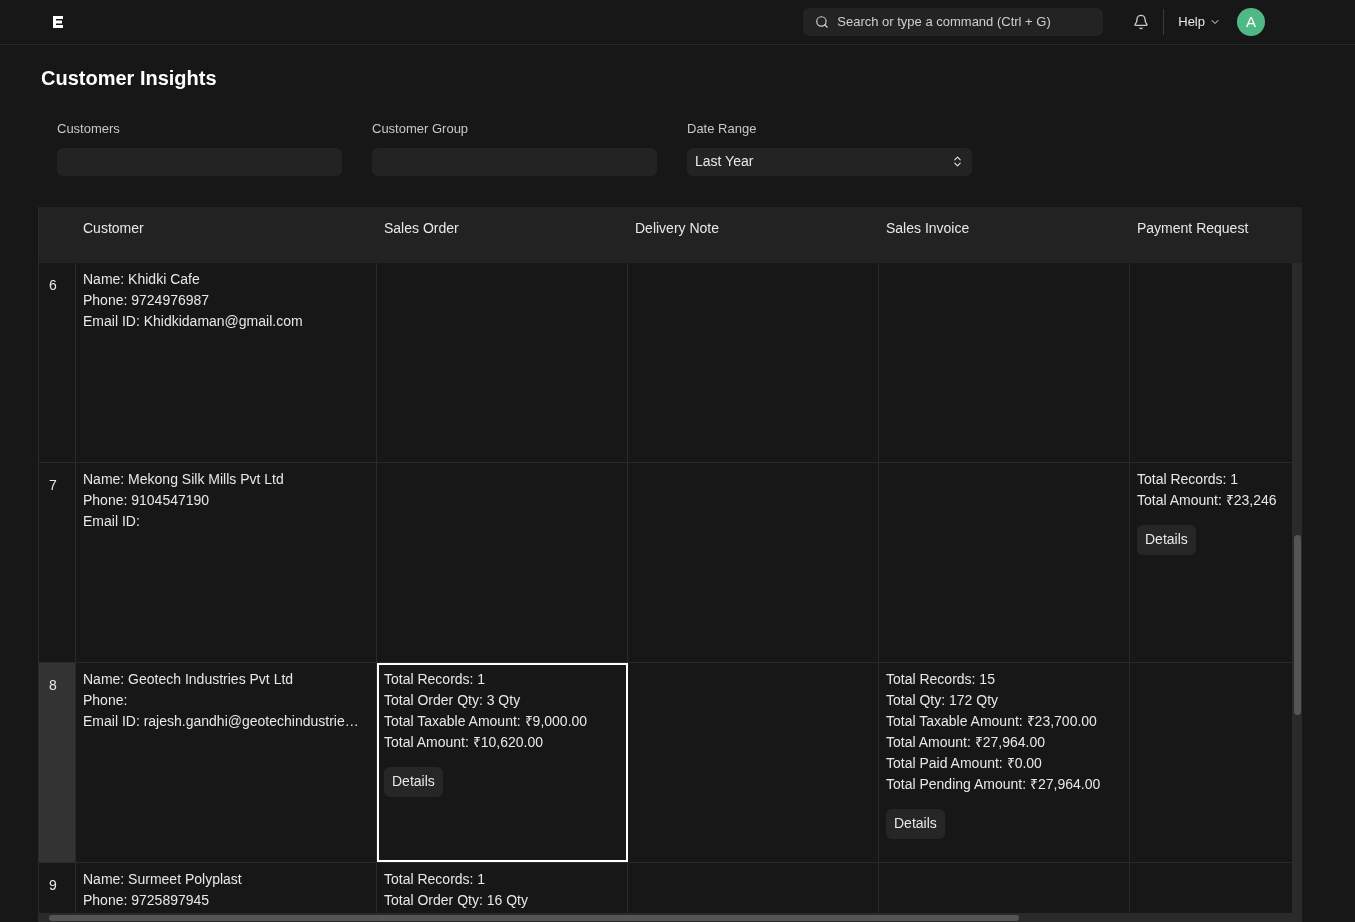 The width and height of the screenshot is (1355, 922). What do you see at coordinates (111, 521) in the screenshot?
I see `cell-text: Email ID:` at bounding box center [111, 521].